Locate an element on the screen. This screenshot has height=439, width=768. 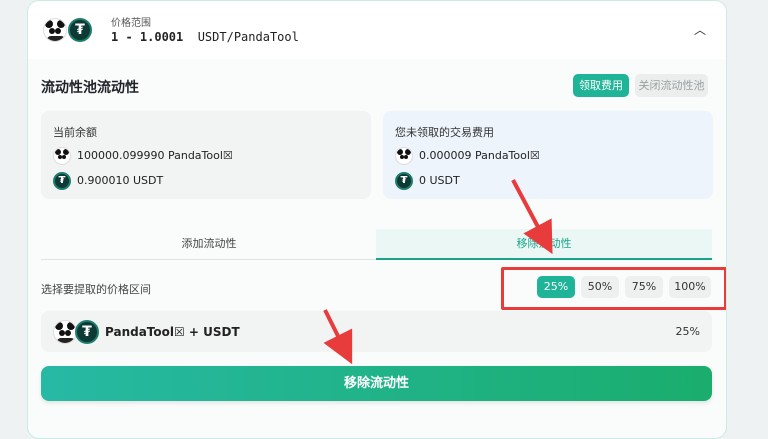
tab-add-liquidity: 添加流动性 is located at coordinates (209, 244).